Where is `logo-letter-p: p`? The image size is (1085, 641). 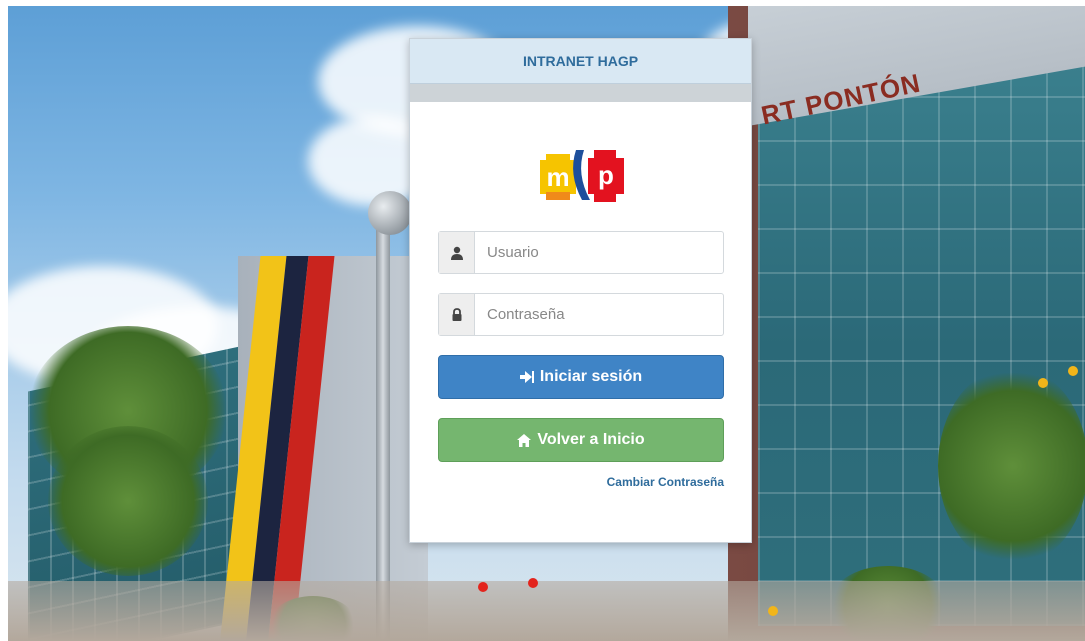 logo-letter-p: p is located at coordinates (606, 175).